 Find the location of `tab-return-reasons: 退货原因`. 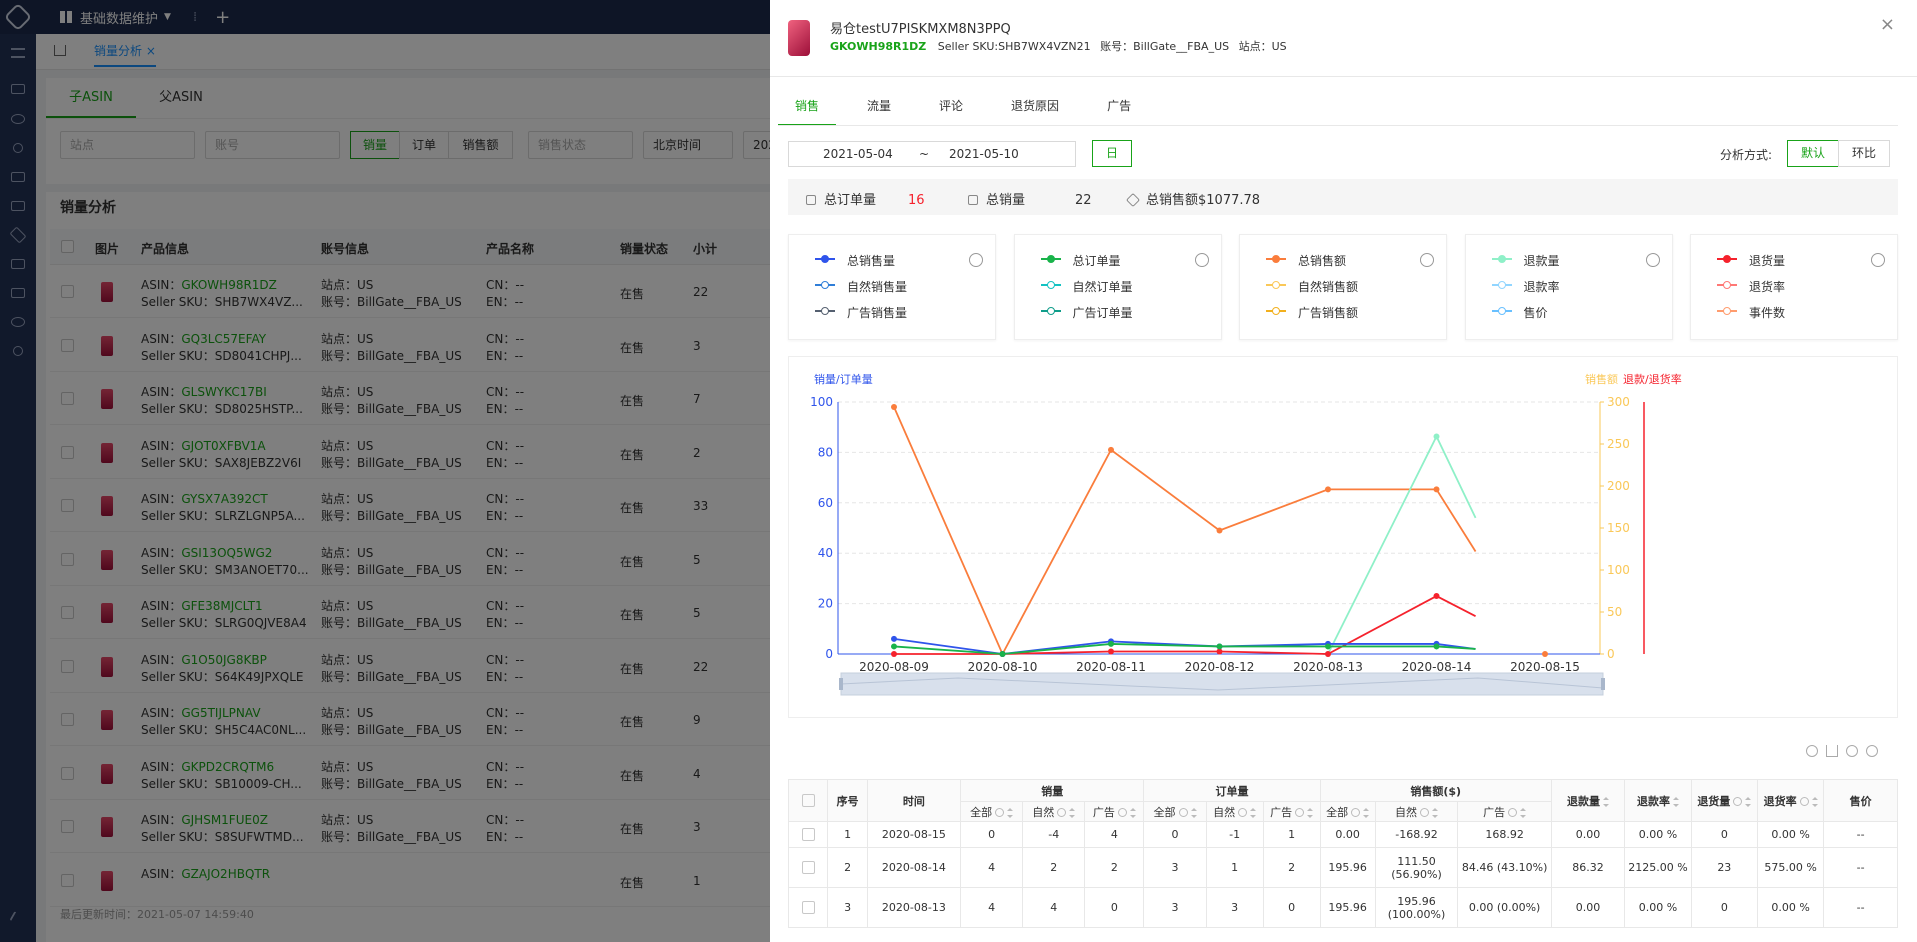

tab-return-reasons: 退货原因 is located at coordinates (1035, 111).